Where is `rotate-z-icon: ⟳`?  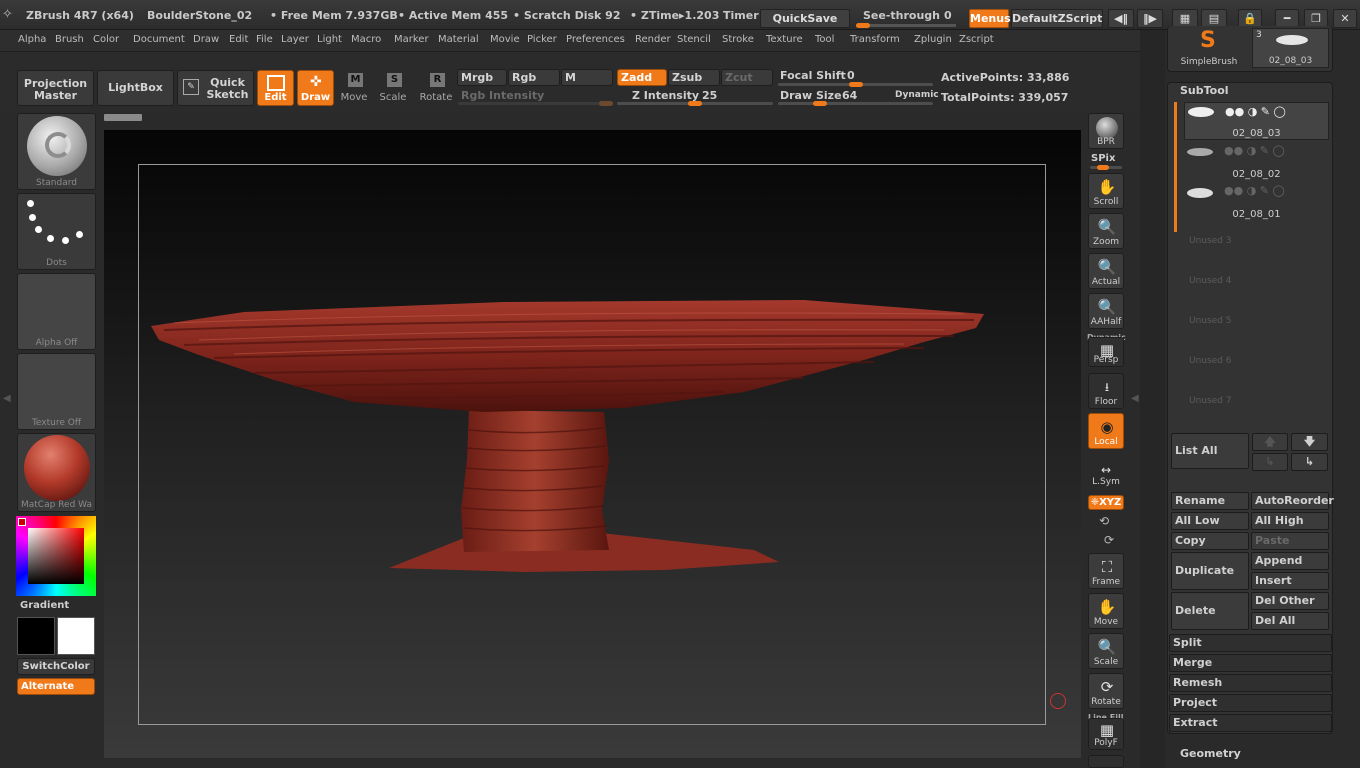
rotate-z-icon: ⟳ is located at coordinates (1109, 540).